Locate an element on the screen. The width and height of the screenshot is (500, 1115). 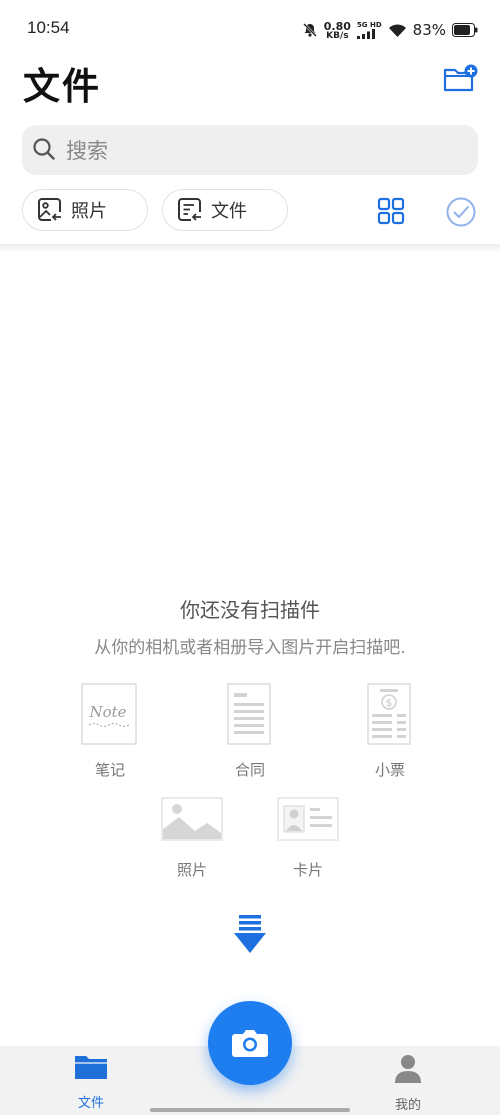
check-circle-icon is located at coordinates (461, 212).